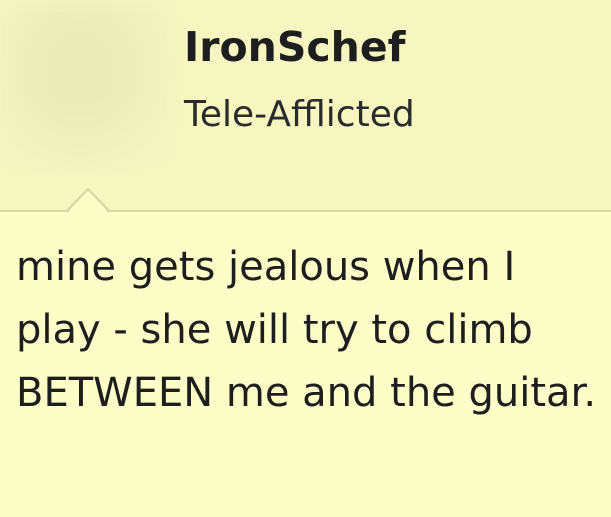 This screenshot has width=611, height=517. I want to click on author-user-title: Tele-Afflicted, so click(299, 114).